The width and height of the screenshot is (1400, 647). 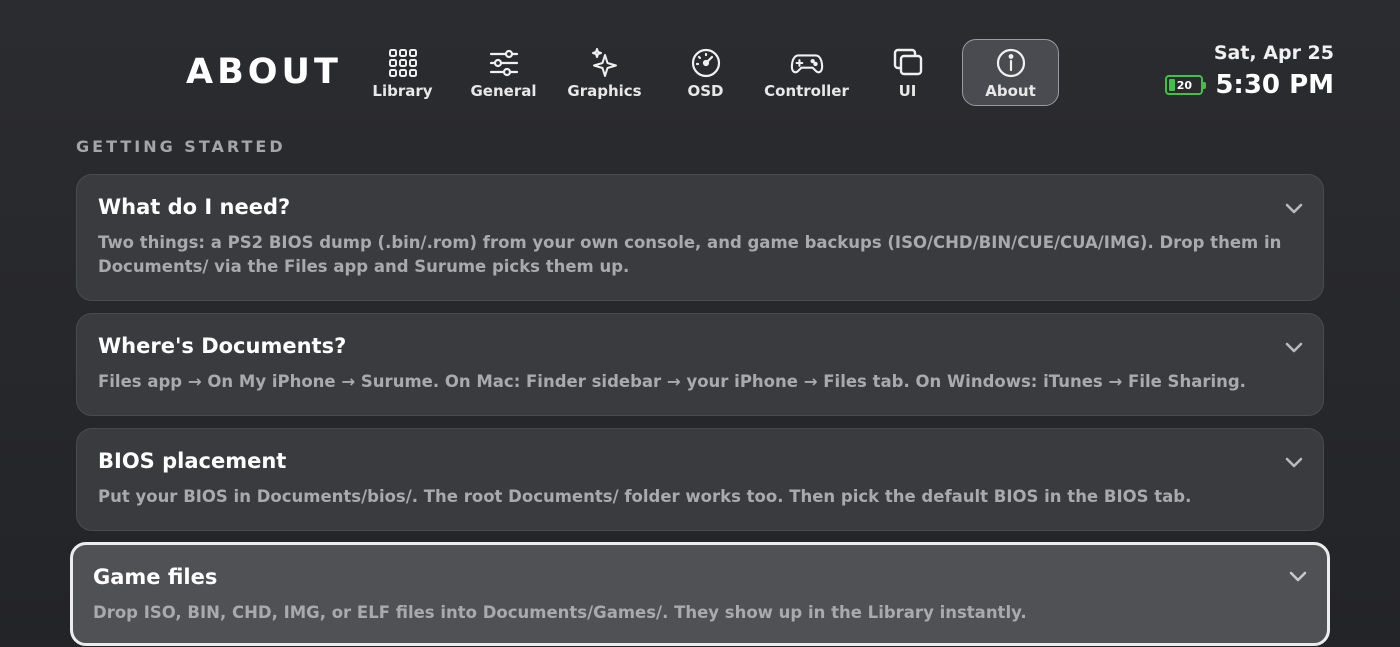 I want to click on tab-label: UI, so click(x=907, y=90).